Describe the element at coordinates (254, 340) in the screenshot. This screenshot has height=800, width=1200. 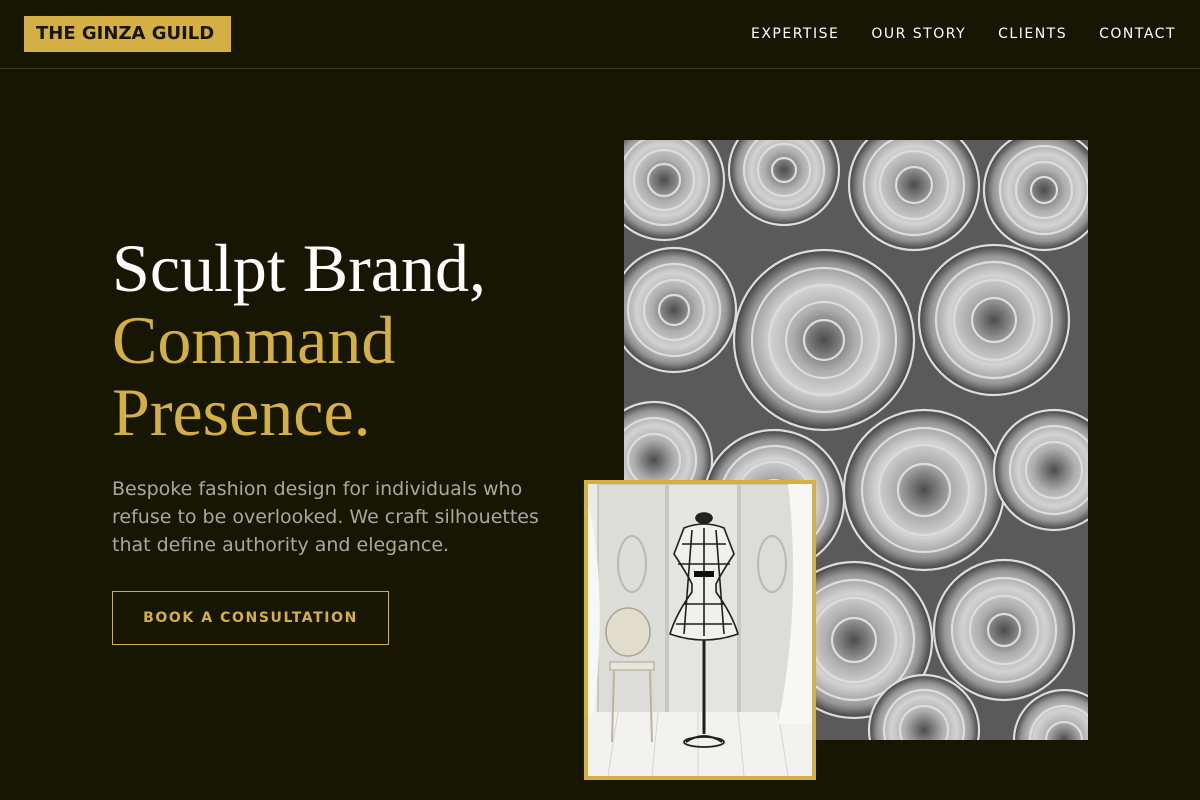
I see `headline-line-2: Command` at that location.